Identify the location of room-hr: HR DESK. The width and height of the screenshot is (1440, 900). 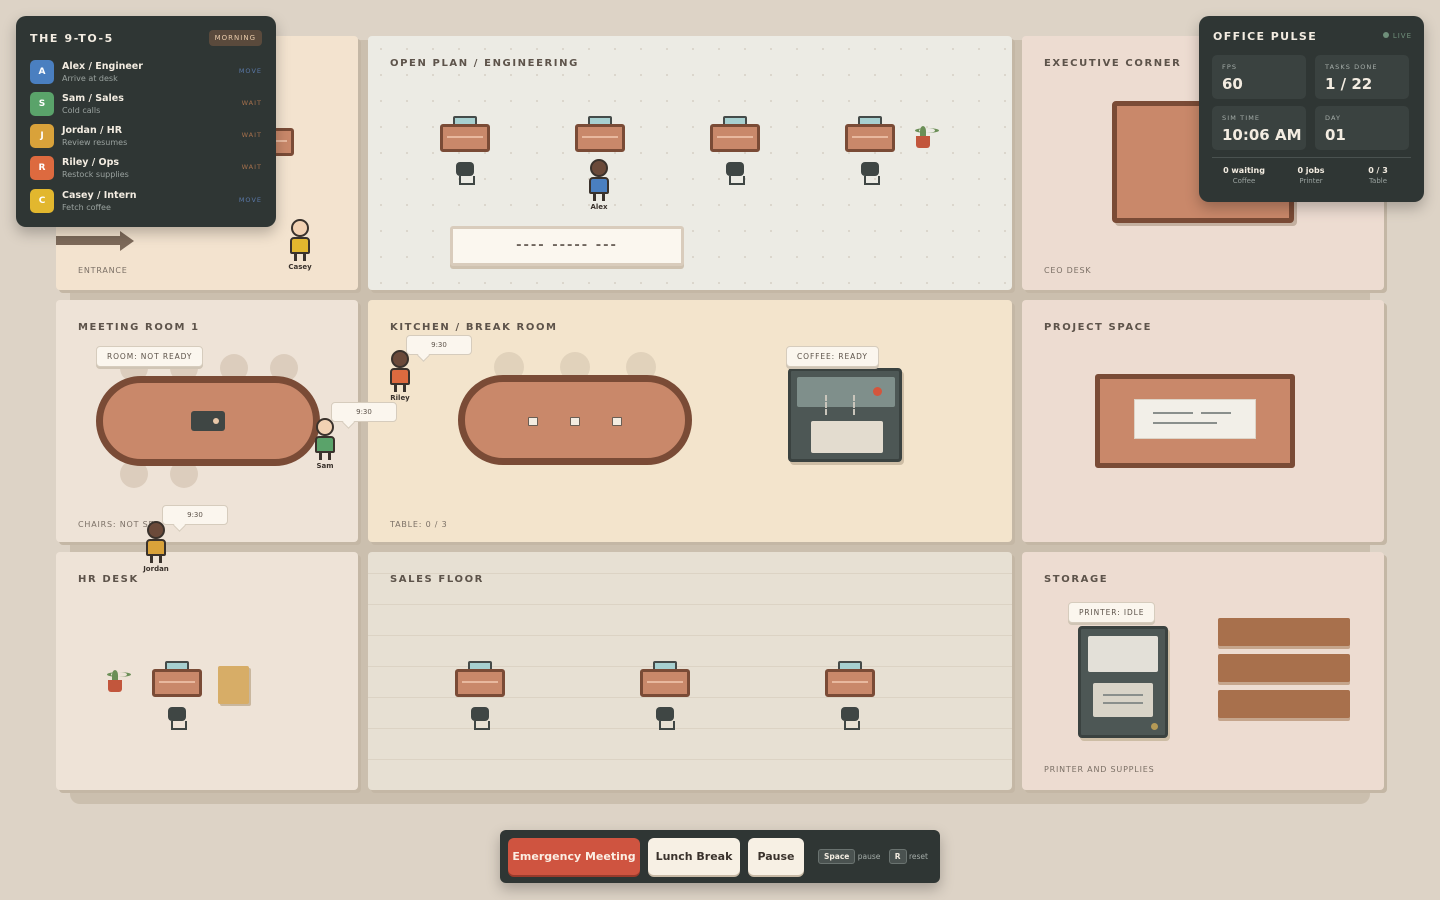
(207, 671).